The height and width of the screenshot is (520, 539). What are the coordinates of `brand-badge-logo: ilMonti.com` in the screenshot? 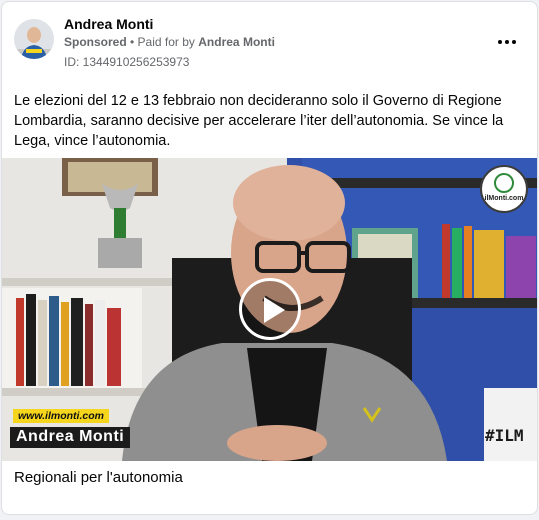 It's located at (504, 189).